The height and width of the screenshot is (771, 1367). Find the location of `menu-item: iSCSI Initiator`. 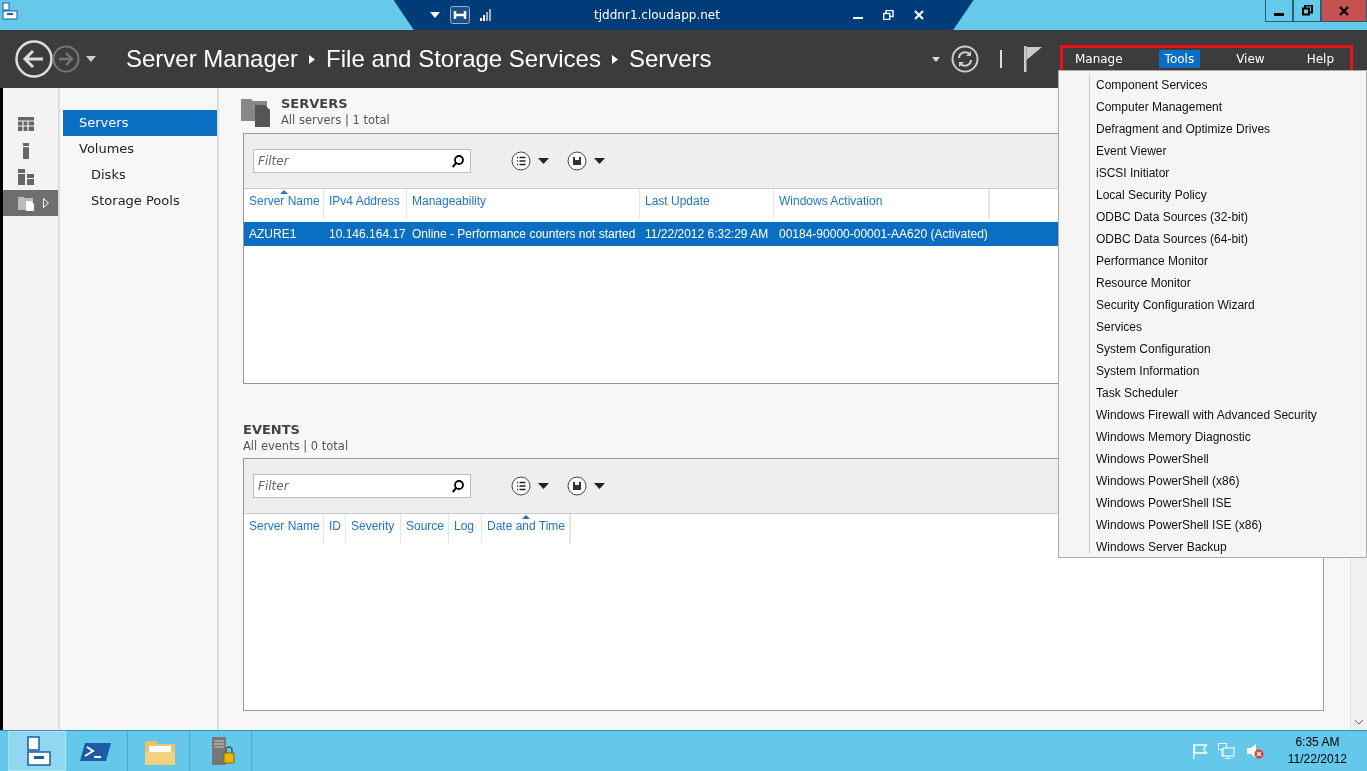

menu-item: iSCSI Initiator is located at coordinates (1212, 173).